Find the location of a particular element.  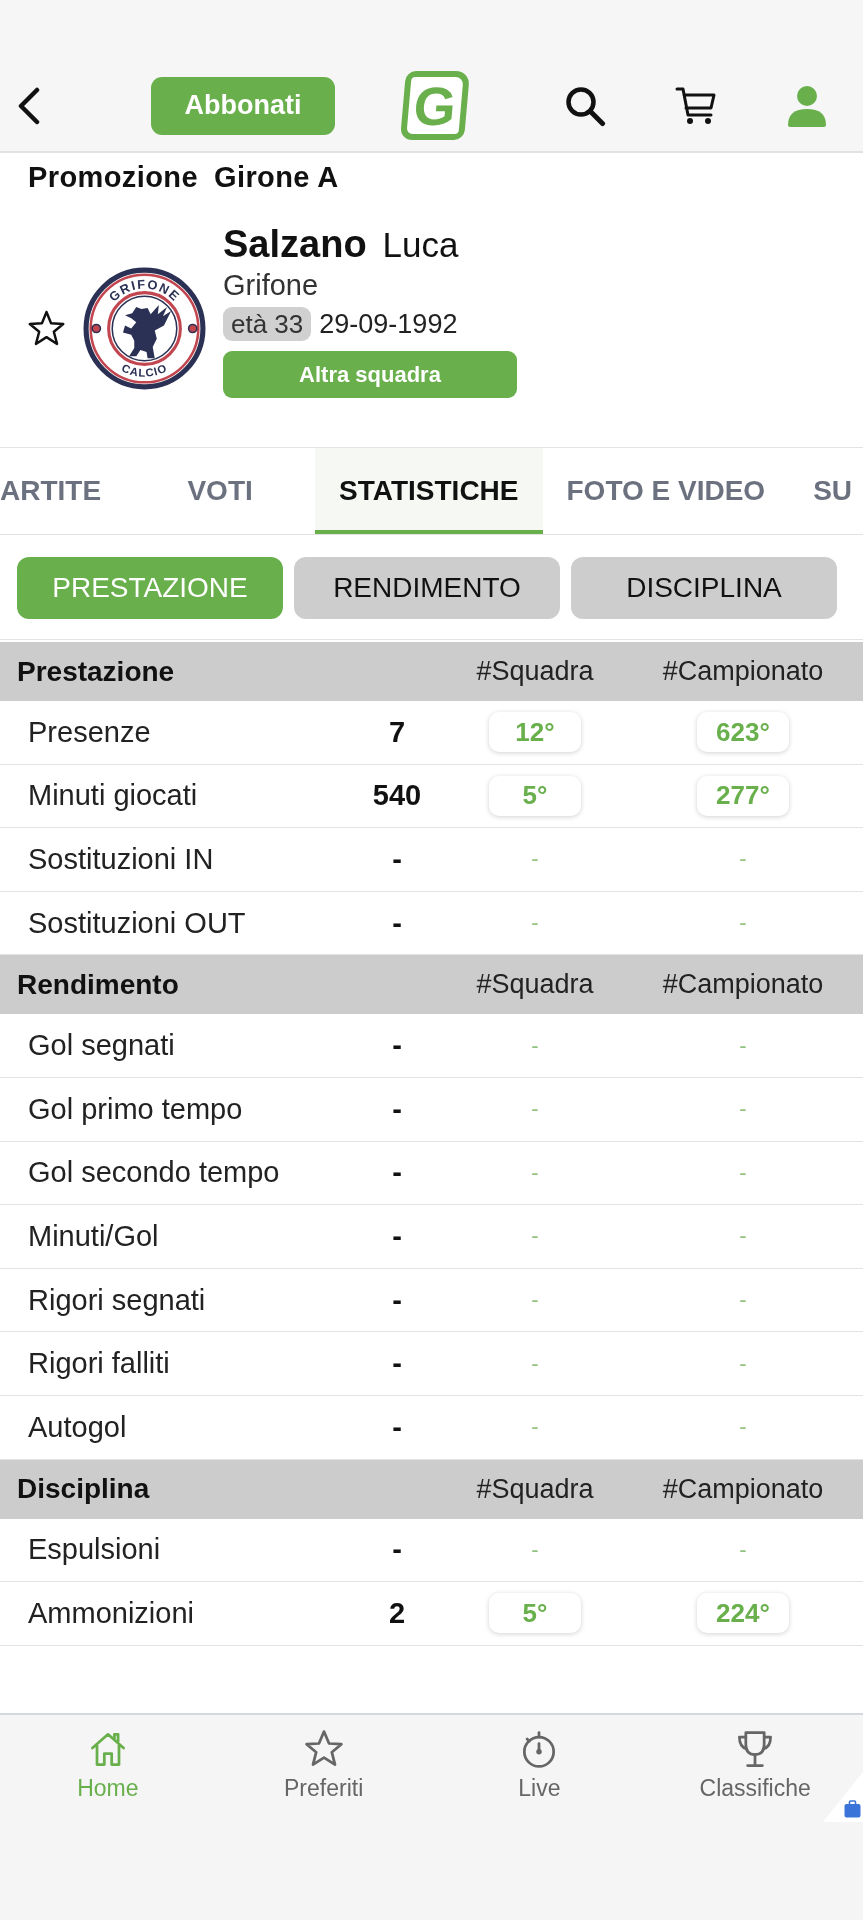

tab: SU is located at coordinates (821, 491).